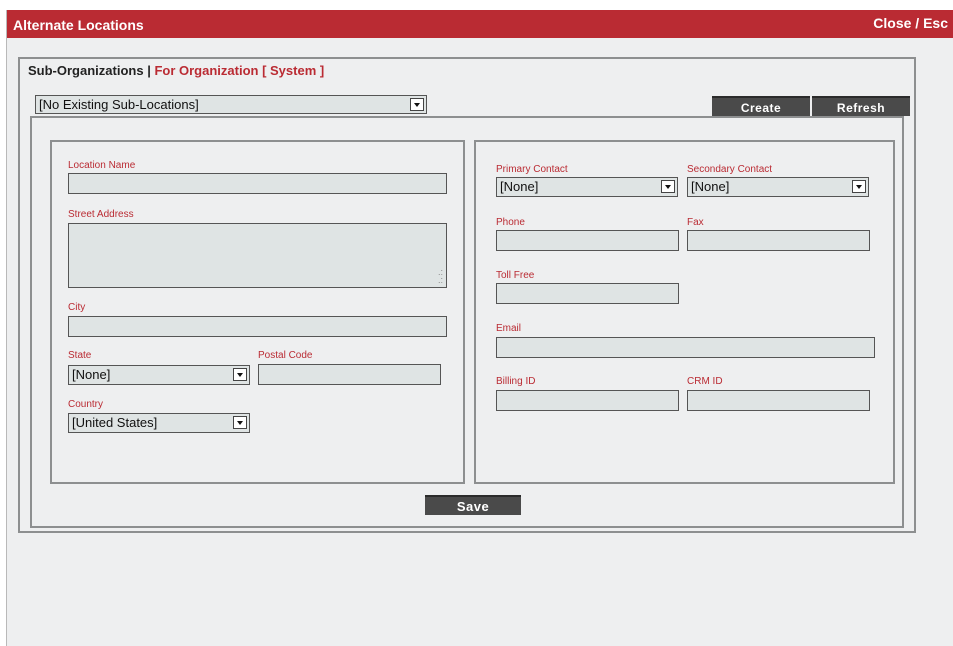 The image size is (953, 646). Describe the element at coordinates (587, 293) in the screenshot. I see `toll-free-input` at that location.